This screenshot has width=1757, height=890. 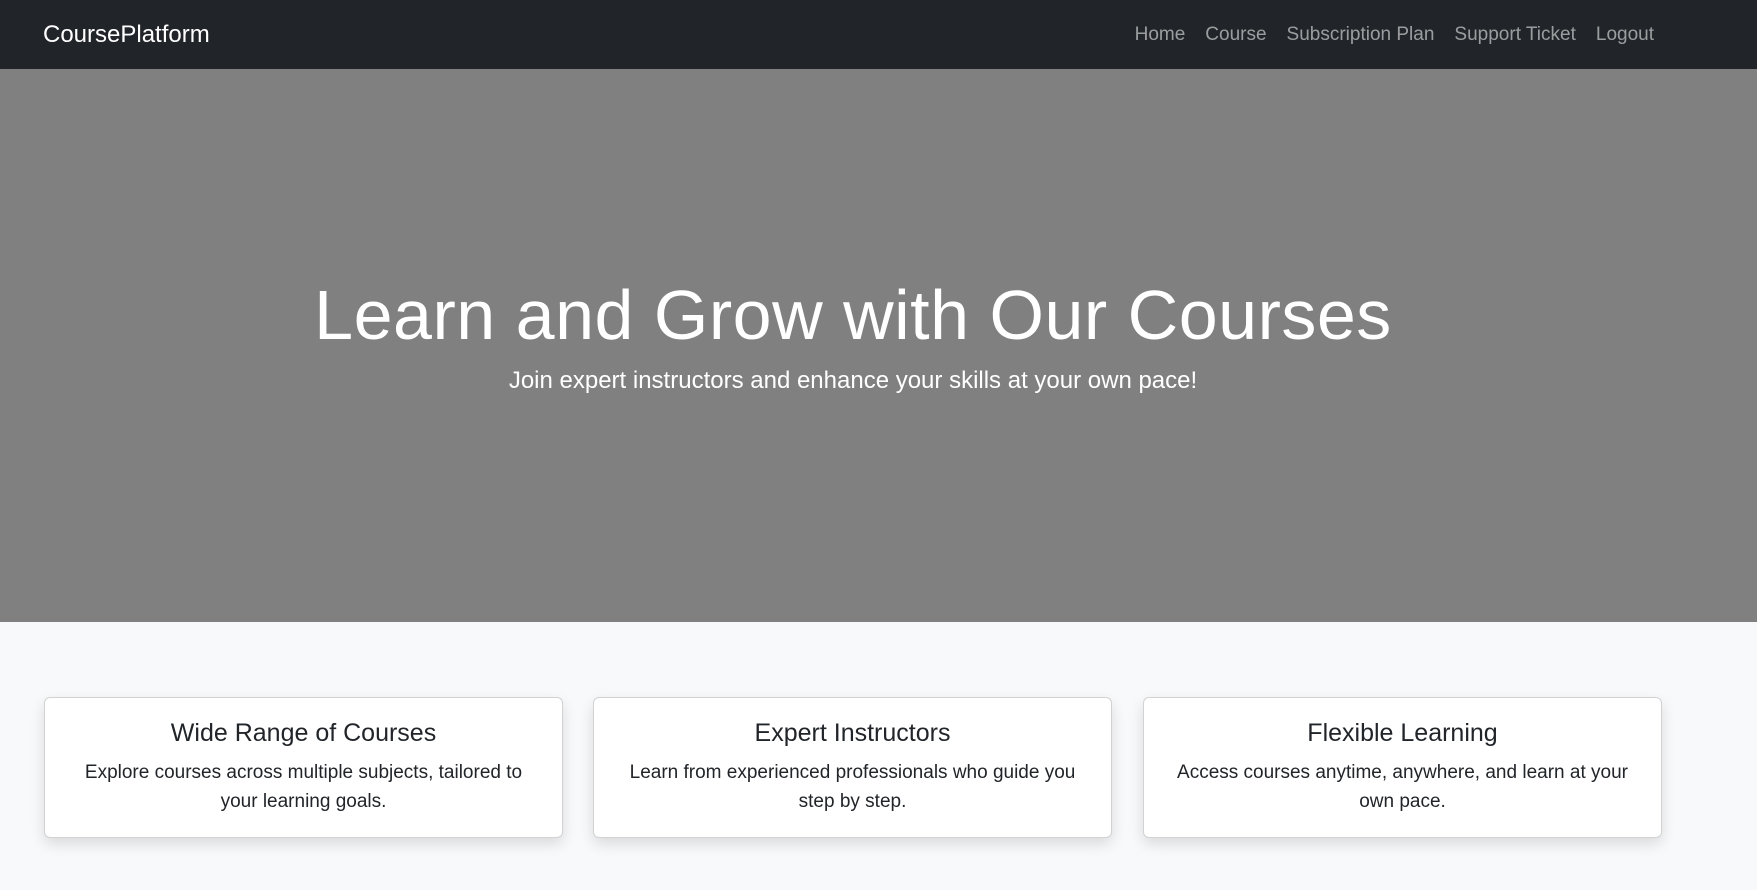 What do you see at coordinates (1361, 34) in the screenshot?
I see `nav-link-subscription-plan: Subscription Plan` at bounding box center [1361, 34].